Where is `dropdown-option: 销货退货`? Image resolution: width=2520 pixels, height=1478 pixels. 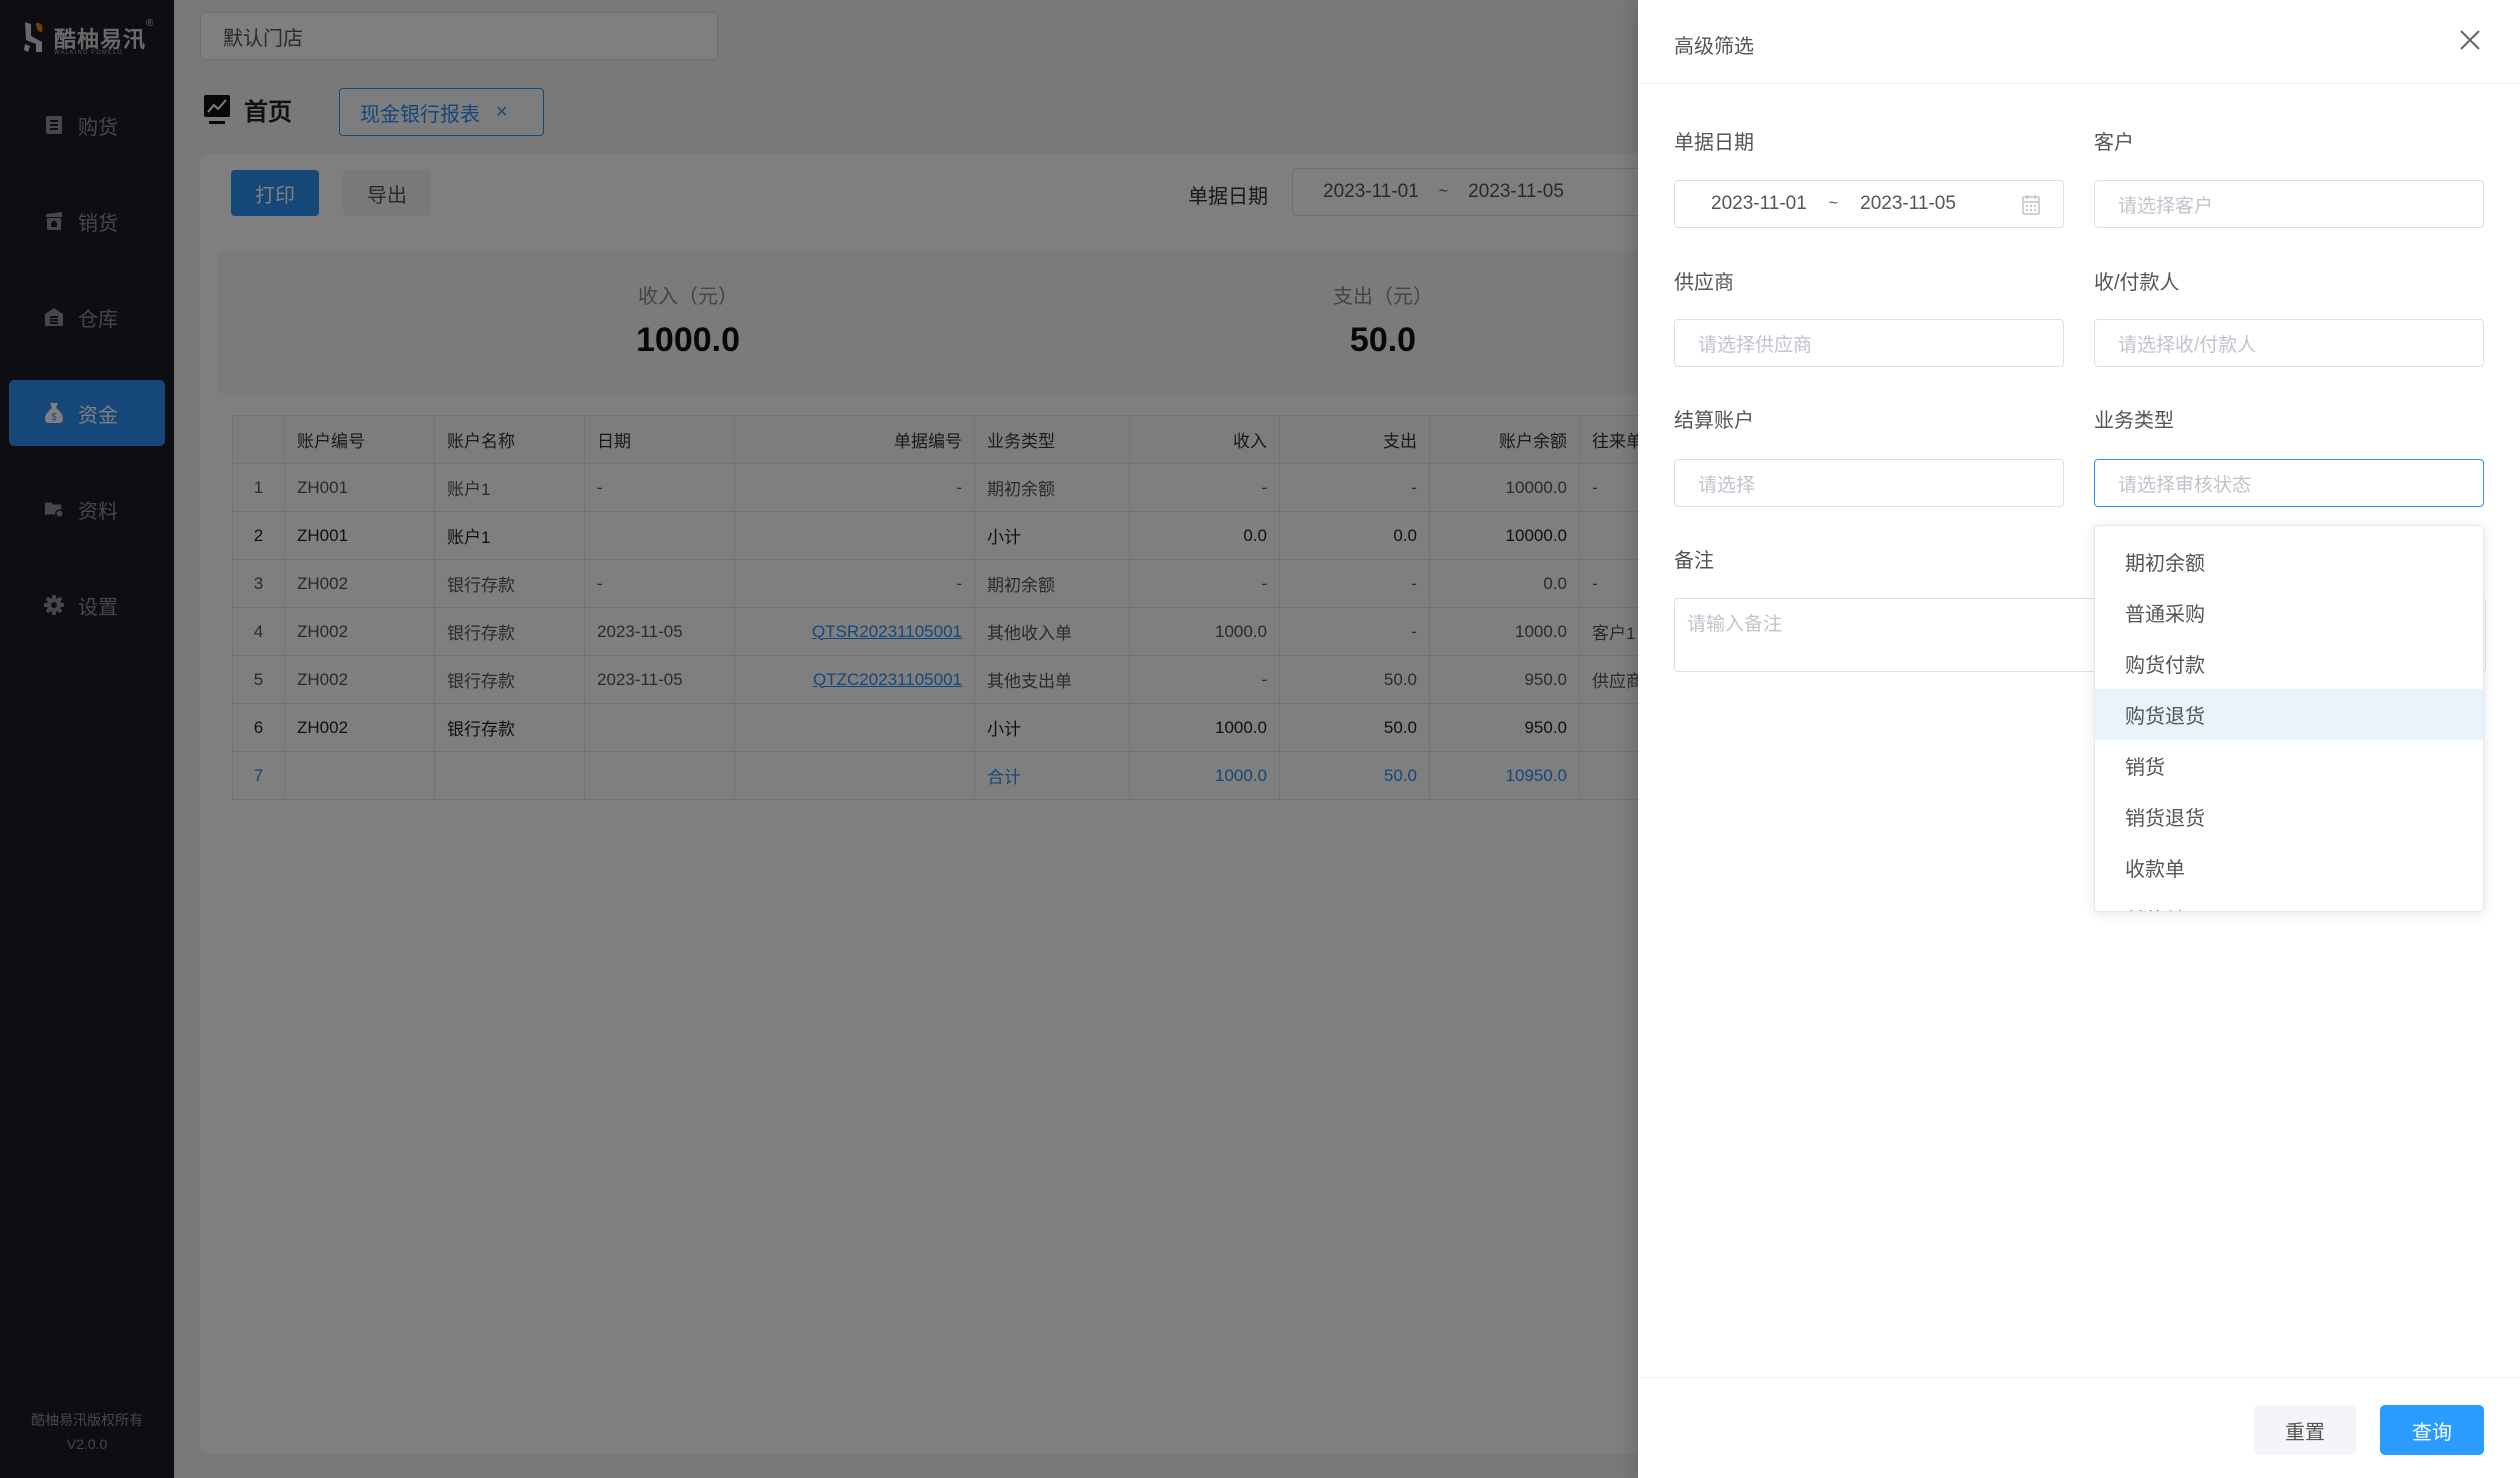
dropdown-option: 销货退货 is located at coordinates (2289, 816).